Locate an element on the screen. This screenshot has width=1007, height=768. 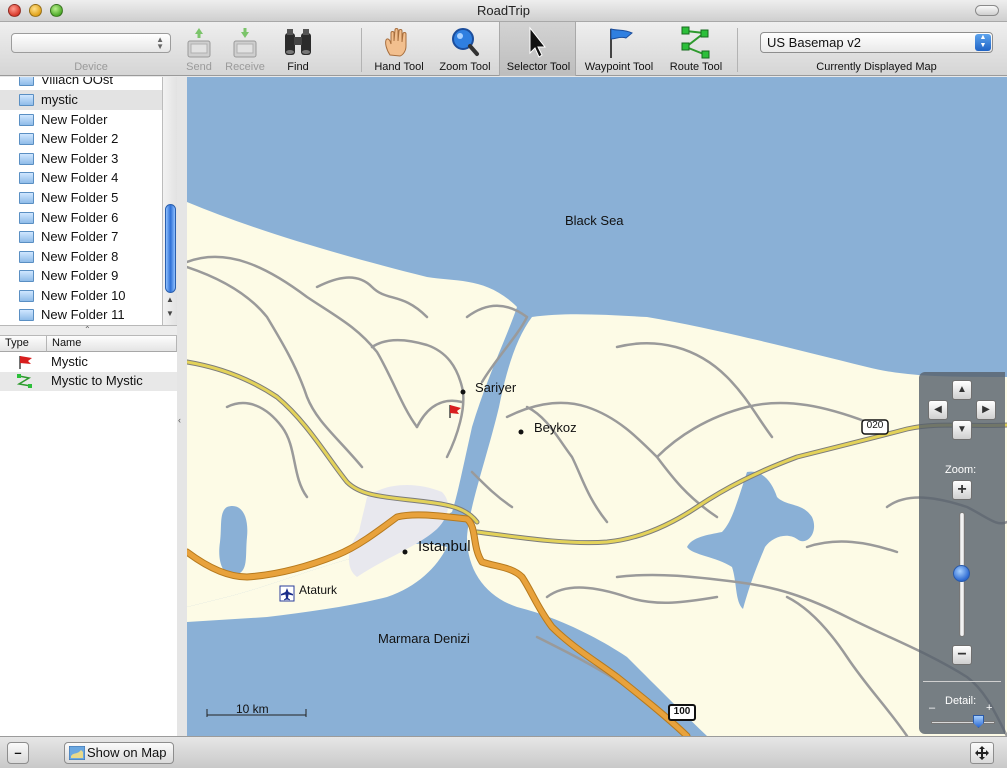
folder-item: Villach OOst is located at coordinates (81, 83).